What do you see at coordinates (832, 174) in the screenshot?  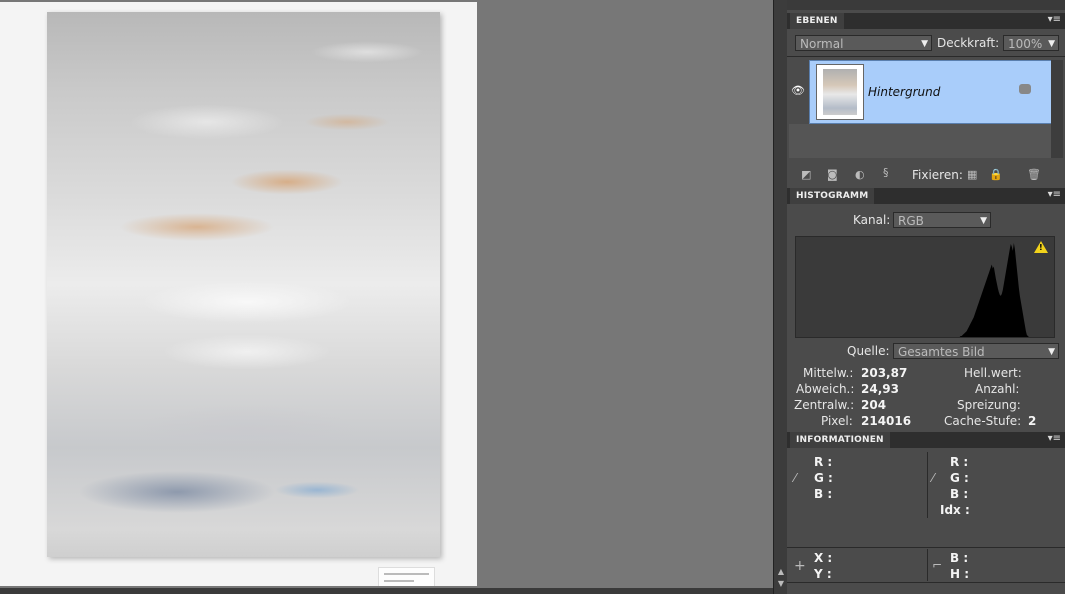 I see `mask-icon: ◙` at bounding box center [832, 174].